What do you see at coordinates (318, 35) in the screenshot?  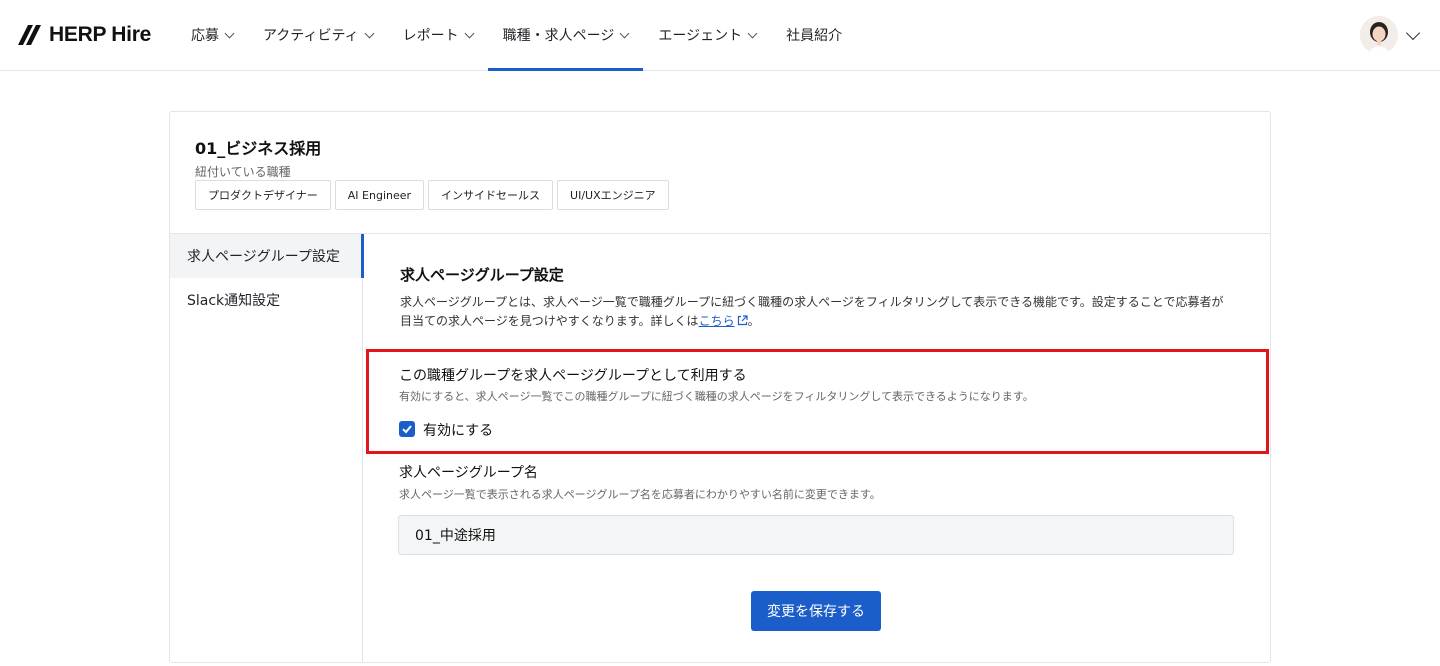 I see `nav-activity: アクティビティ` at bounding box center [318, 35].